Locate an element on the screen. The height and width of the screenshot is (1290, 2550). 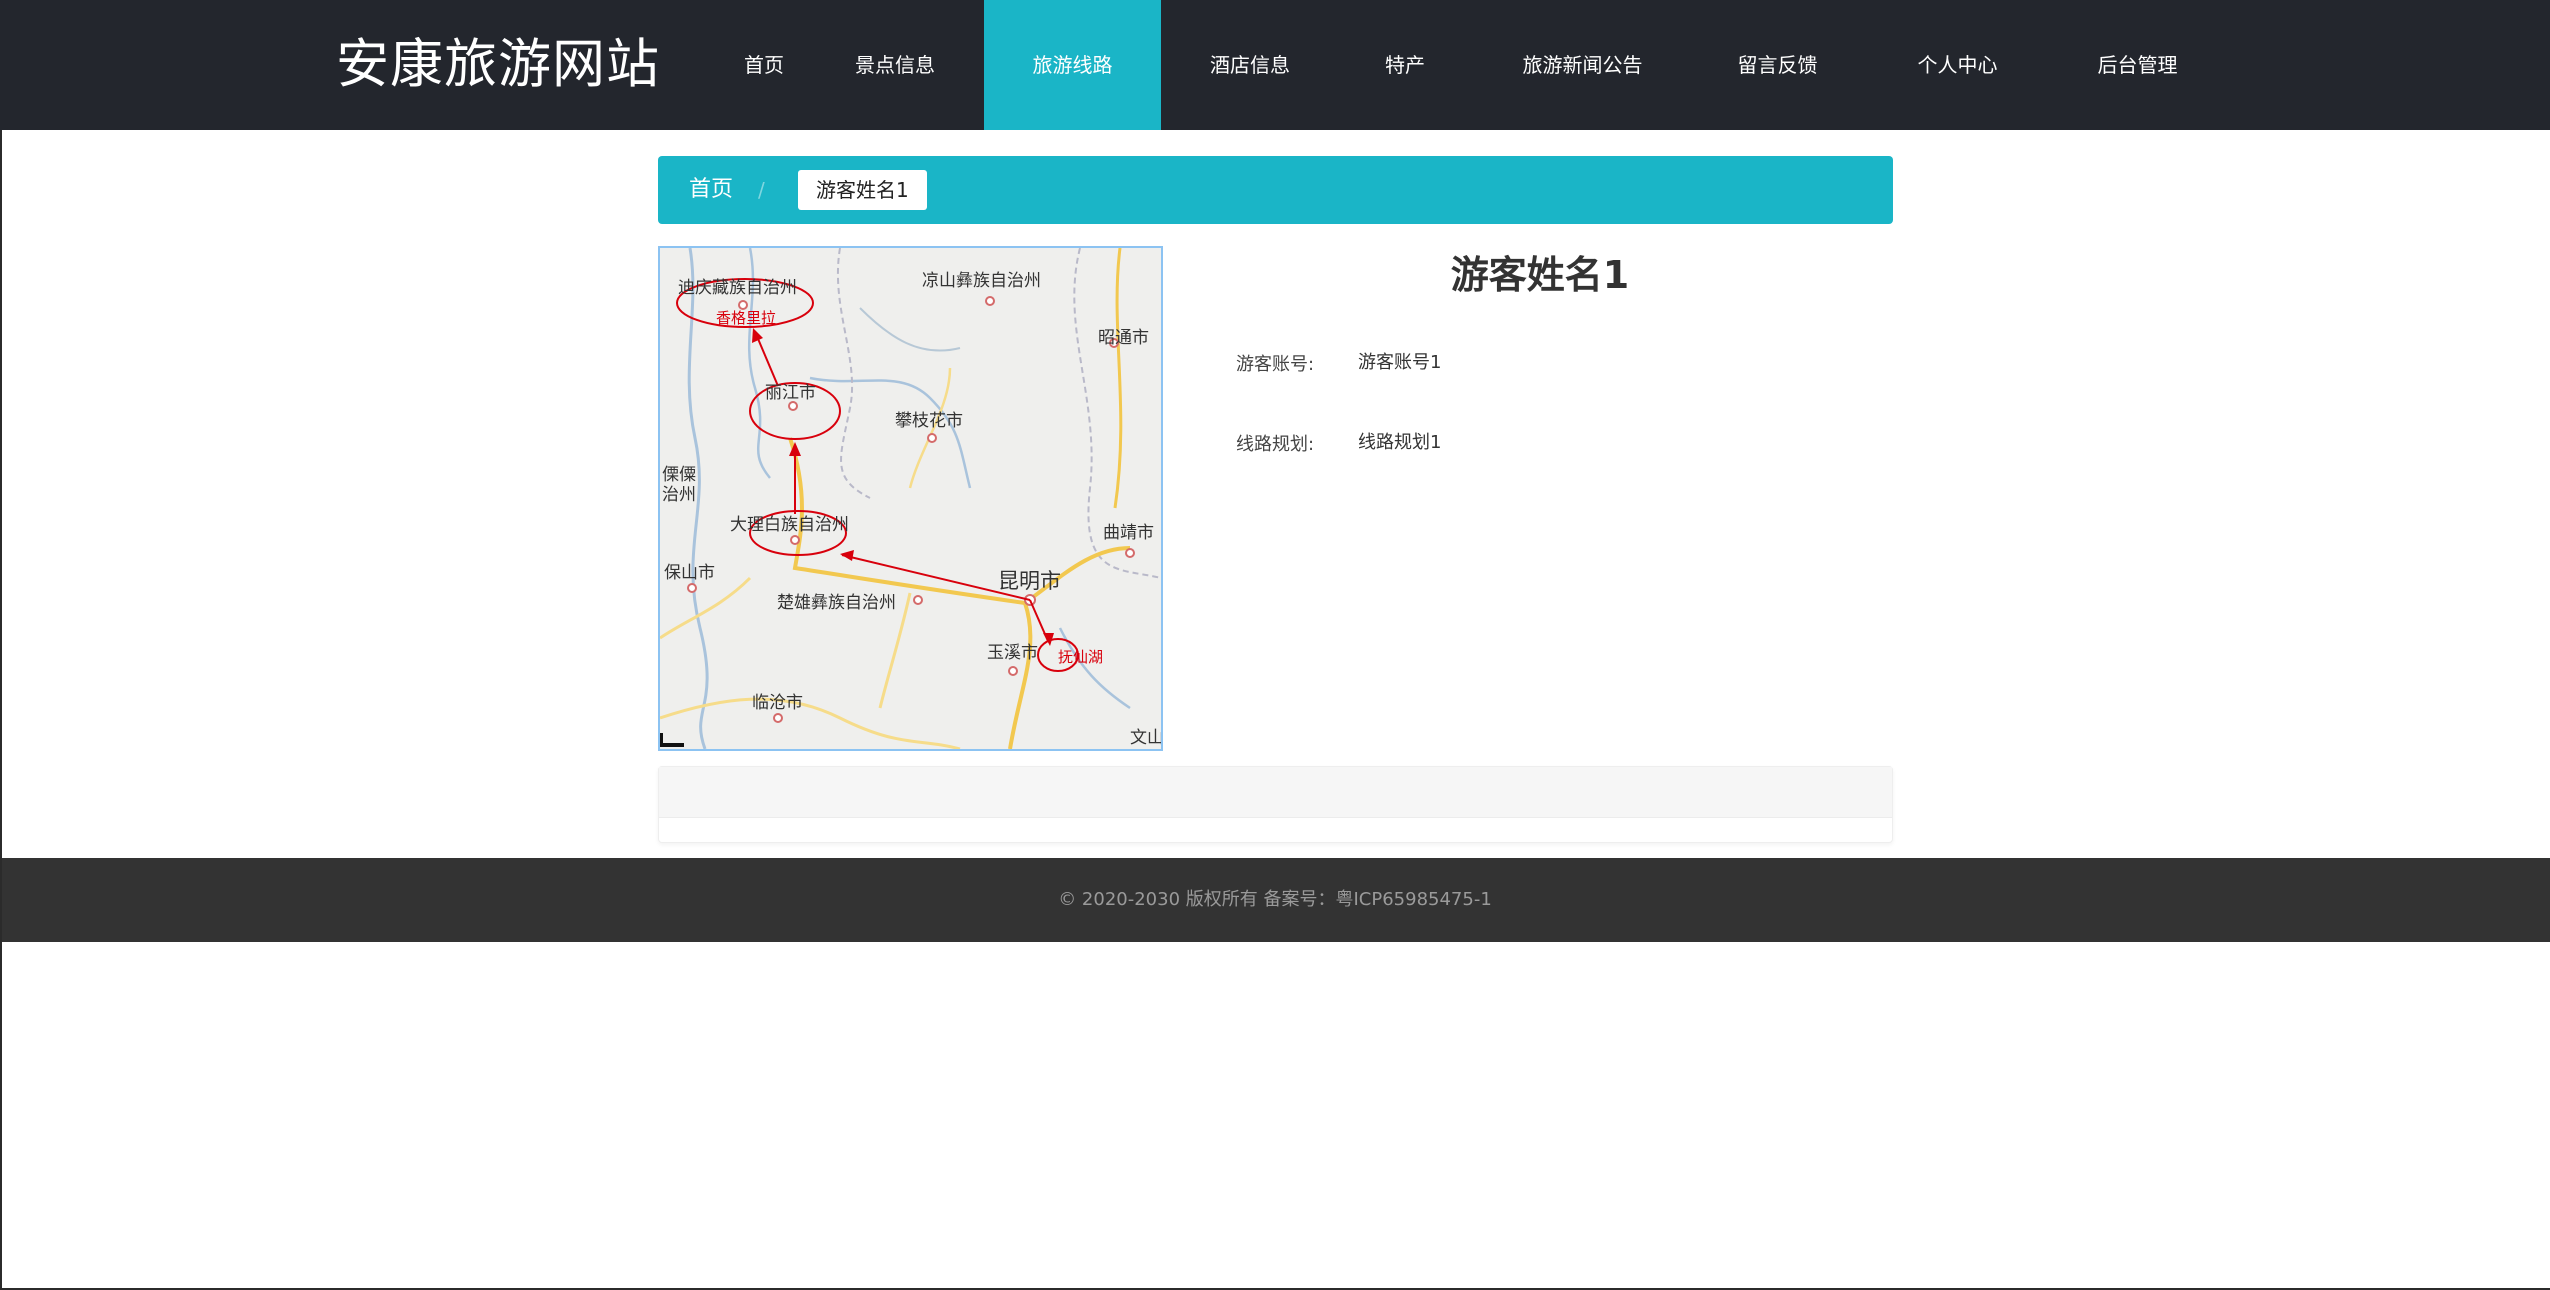
map-label-kunming: 昆明市 is located at coordinates (1029, 581).